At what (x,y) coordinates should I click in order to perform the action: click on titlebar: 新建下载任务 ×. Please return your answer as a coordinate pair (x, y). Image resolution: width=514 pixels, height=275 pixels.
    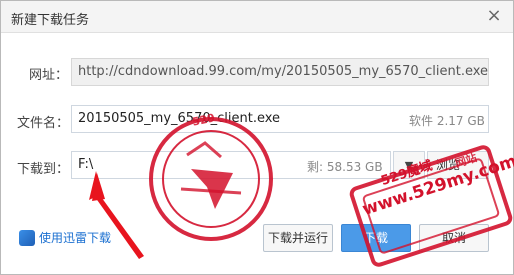
    Looking at the image, I should click on (257, 17).